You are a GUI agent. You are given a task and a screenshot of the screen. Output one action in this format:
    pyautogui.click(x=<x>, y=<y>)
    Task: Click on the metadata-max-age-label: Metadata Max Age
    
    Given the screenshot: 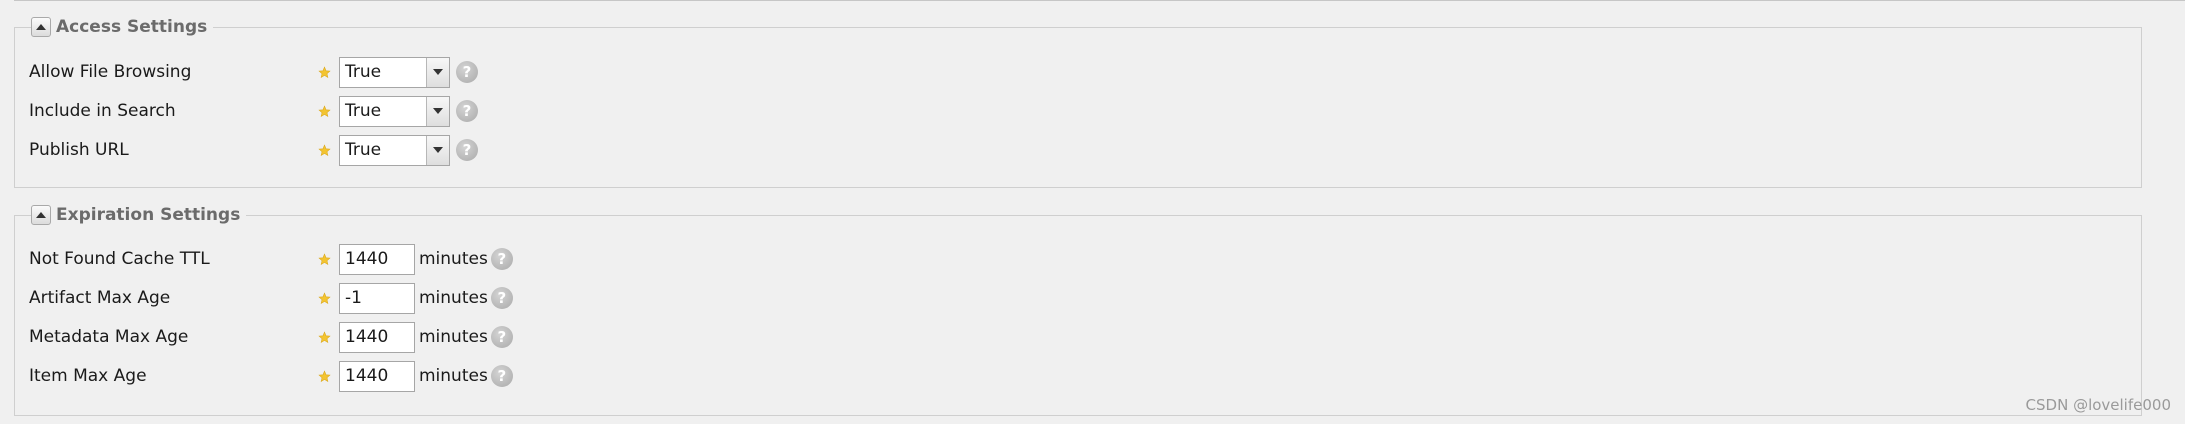 What is the action you would take?
    pyautogui.click(x=109, y=337)
    